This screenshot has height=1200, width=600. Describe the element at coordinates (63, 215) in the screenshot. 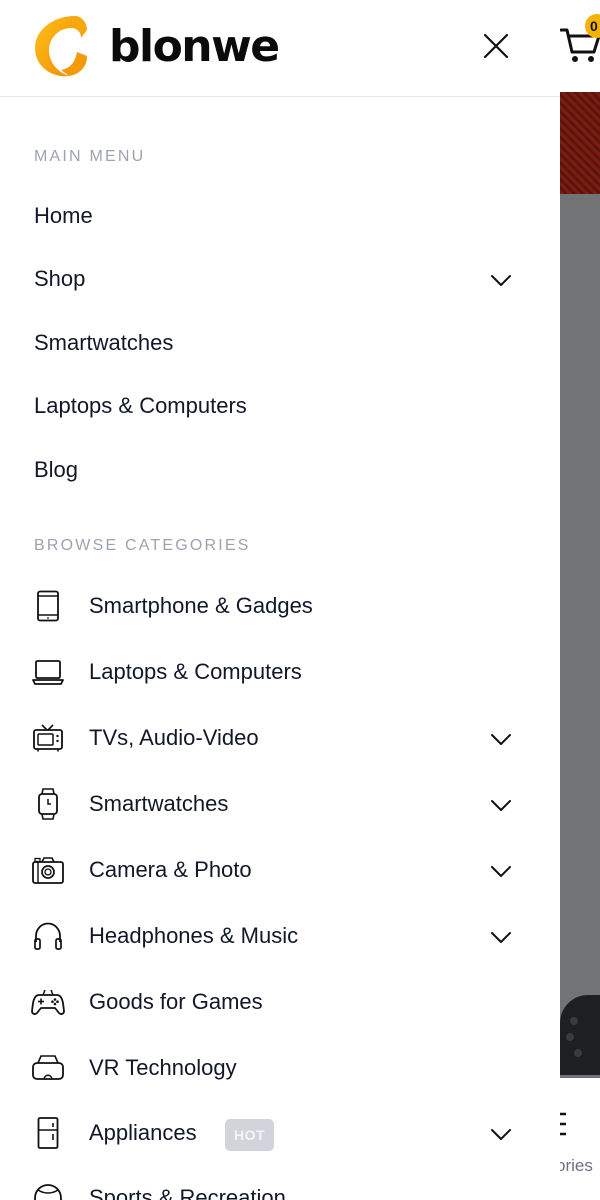

I see `menu-item-label: Home` at that location.